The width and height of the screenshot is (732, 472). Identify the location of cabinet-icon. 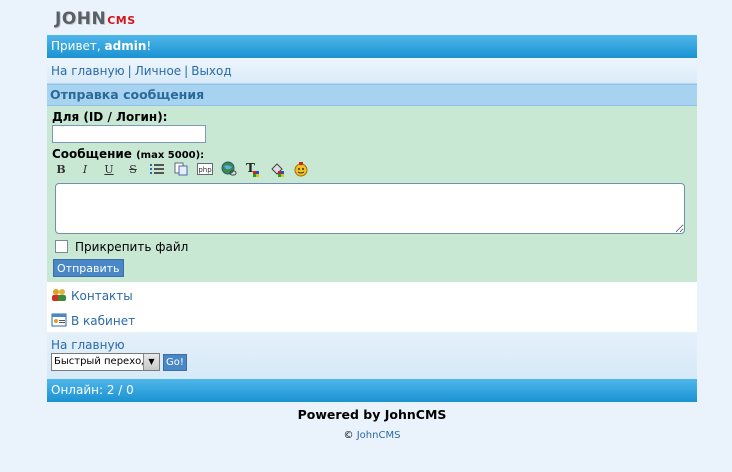
(59, 320).